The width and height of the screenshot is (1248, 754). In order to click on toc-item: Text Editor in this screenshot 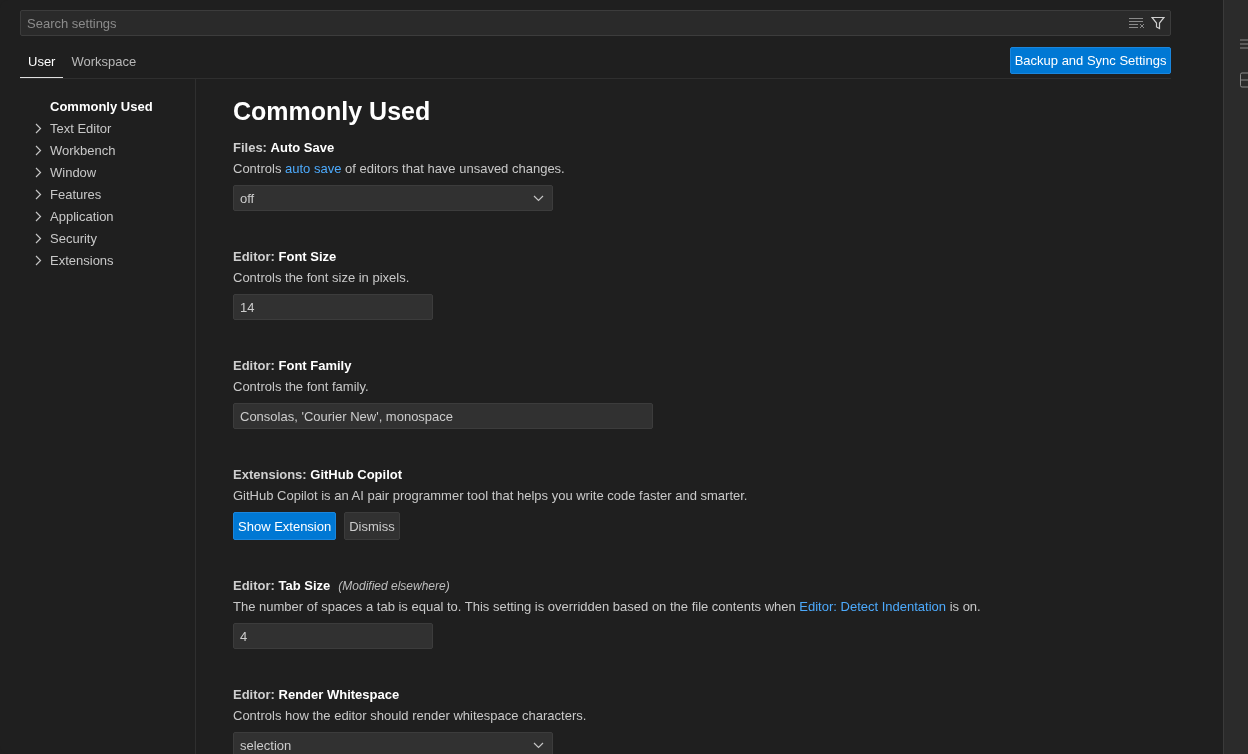, I will do `click(107, 128)`.